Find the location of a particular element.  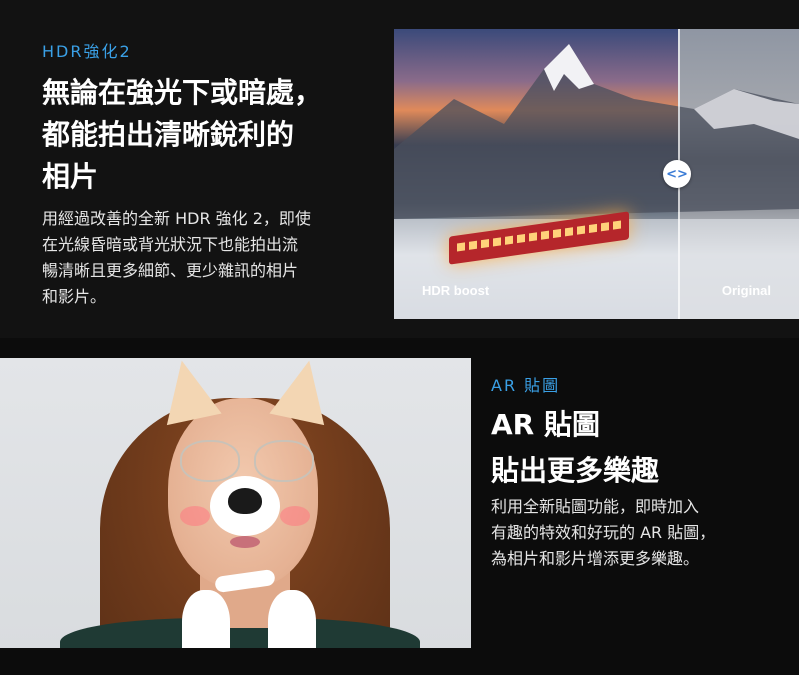

ar-headline-line: AR 貼圖 is located at coordinates (545, 424).